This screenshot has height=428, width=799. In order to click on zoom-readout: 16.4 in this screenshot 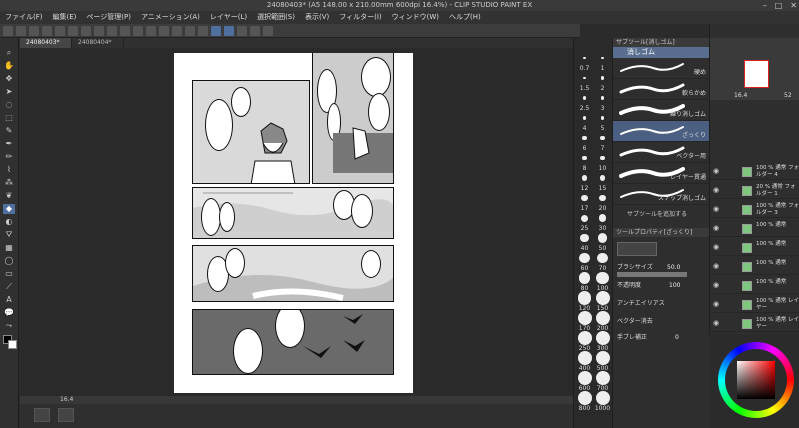, I will do `click(66, 399)`.